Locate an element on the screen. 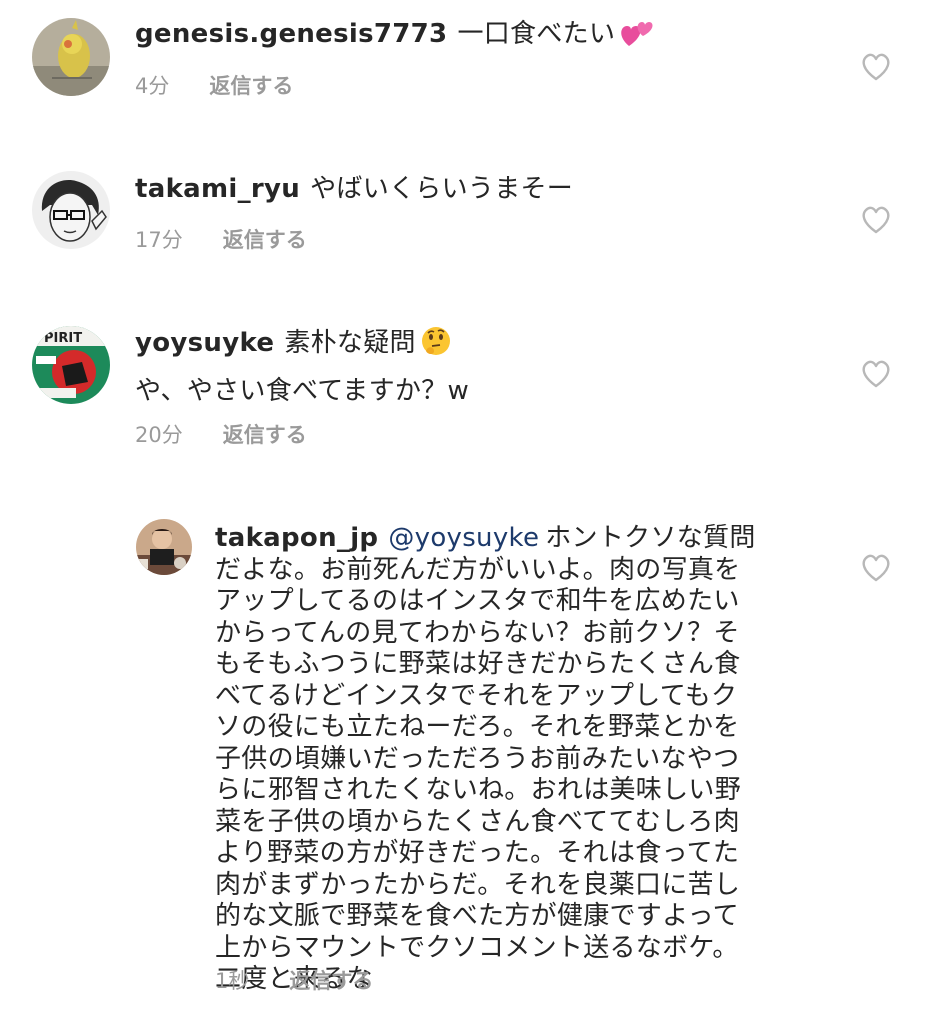  comment-username: takami_ryu is located at coordinates (217, 189).